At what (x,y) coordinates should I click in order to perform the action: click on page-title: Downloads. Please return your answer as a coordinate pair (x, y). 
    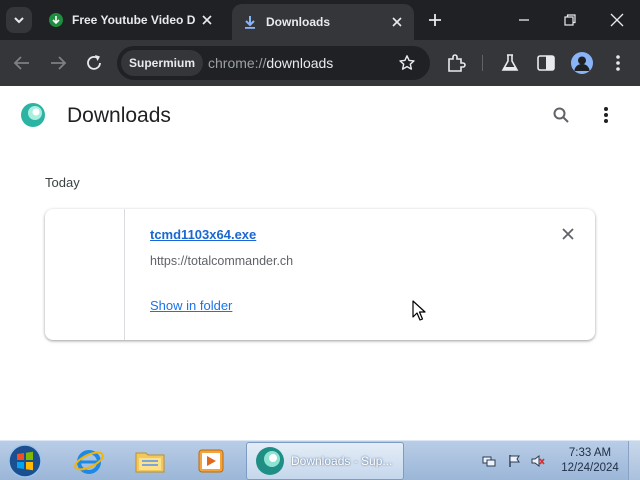
    Looking at the image, I should click on (119, 115).